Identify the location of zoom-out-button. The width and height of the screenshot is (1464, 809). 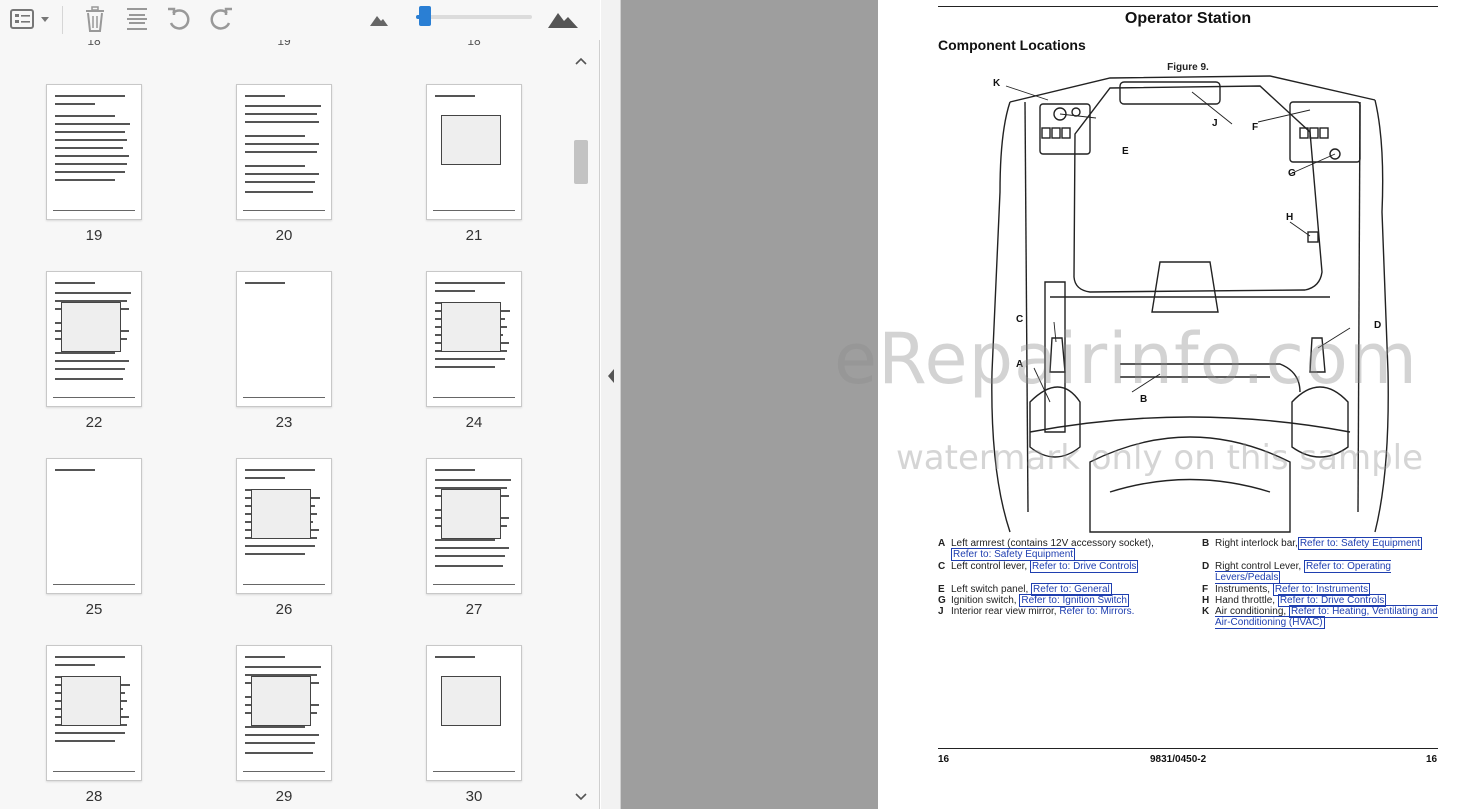
(379, 19).